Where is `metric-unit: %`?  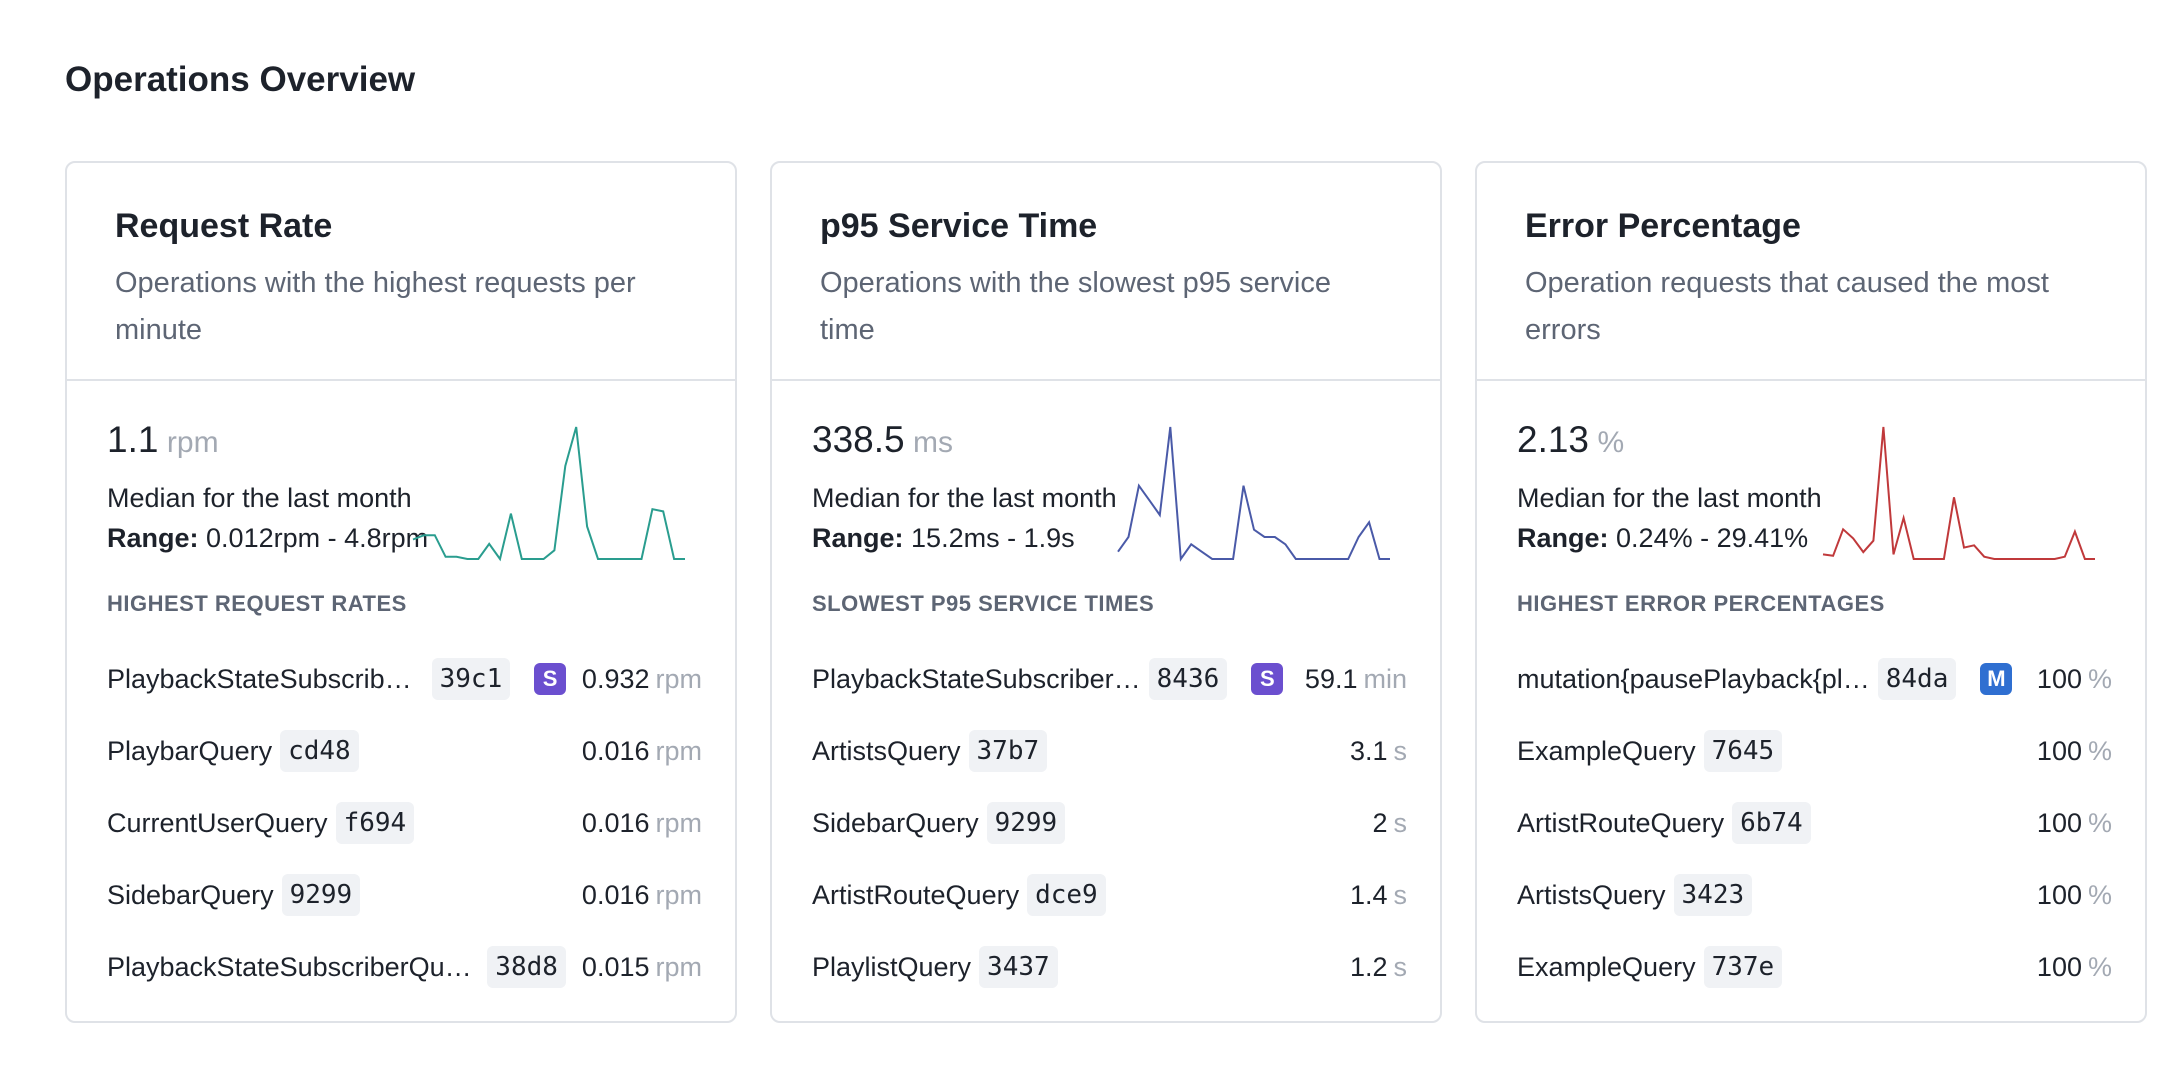
metric-unit: % is located at coordinates (1611, 442).